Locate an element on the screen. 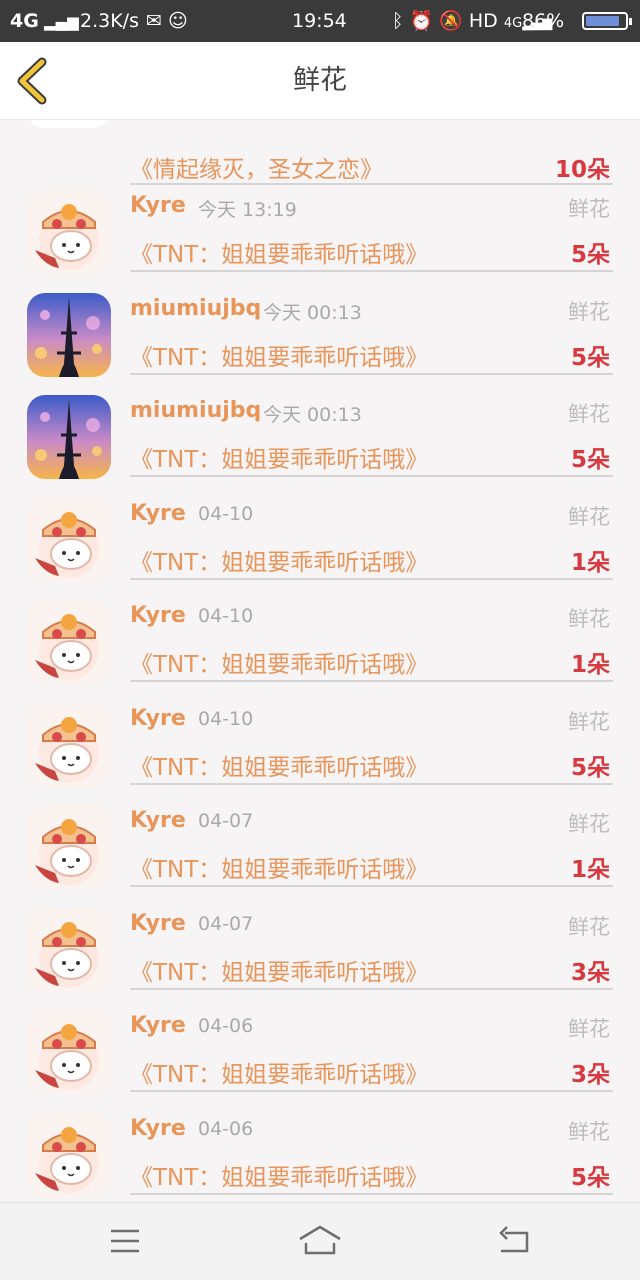 This screenshot has width=640, height=1280. return-button is located at coordinates (515, 1241).